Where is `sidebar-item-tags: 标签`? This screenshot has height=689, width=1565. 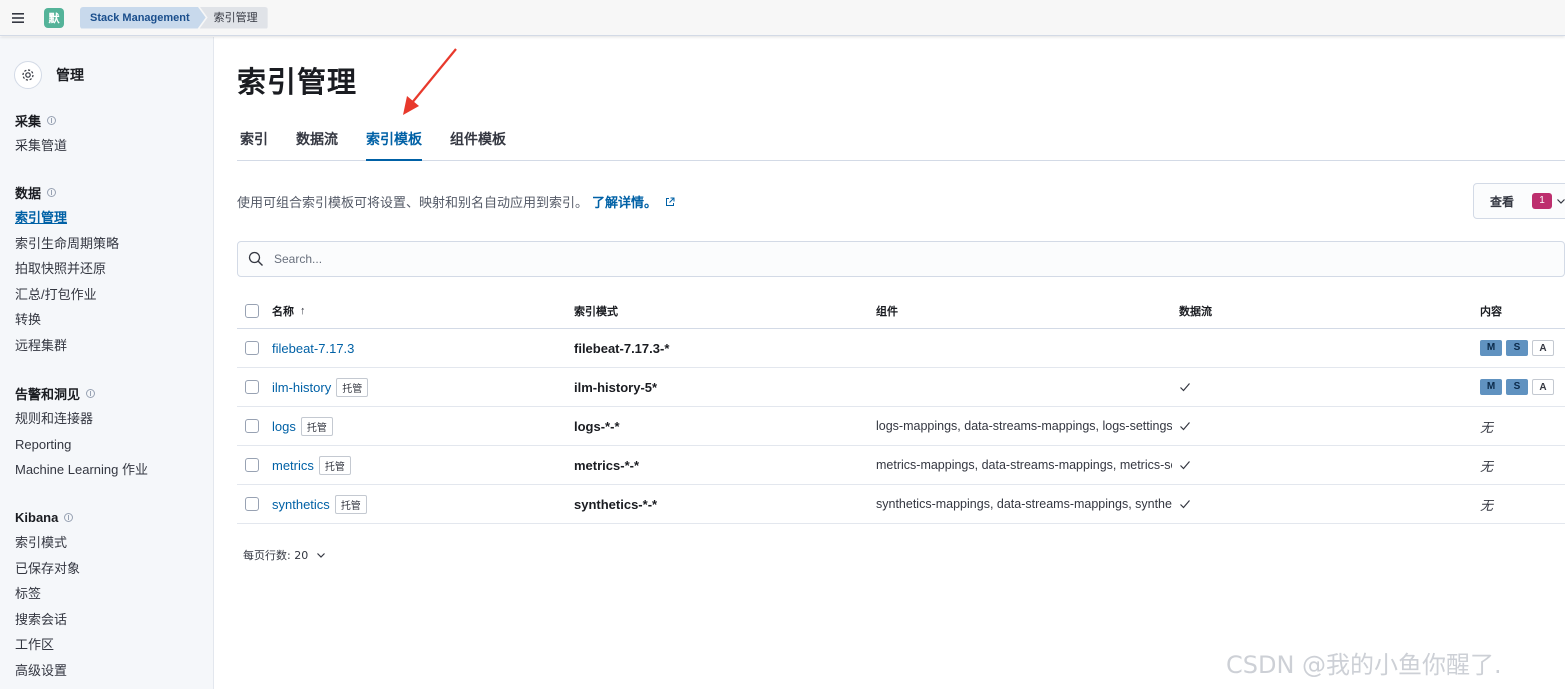
sidebar-item-tags: 标签 is located at coordinates (47, 594).